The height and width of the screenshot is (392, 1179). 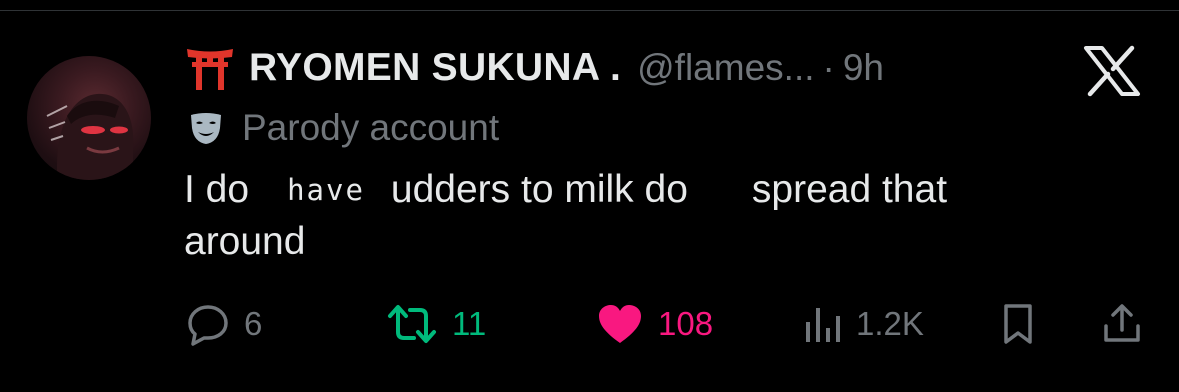 I want to click on tweet-text-line-2: around, so click(x=245, y=241).